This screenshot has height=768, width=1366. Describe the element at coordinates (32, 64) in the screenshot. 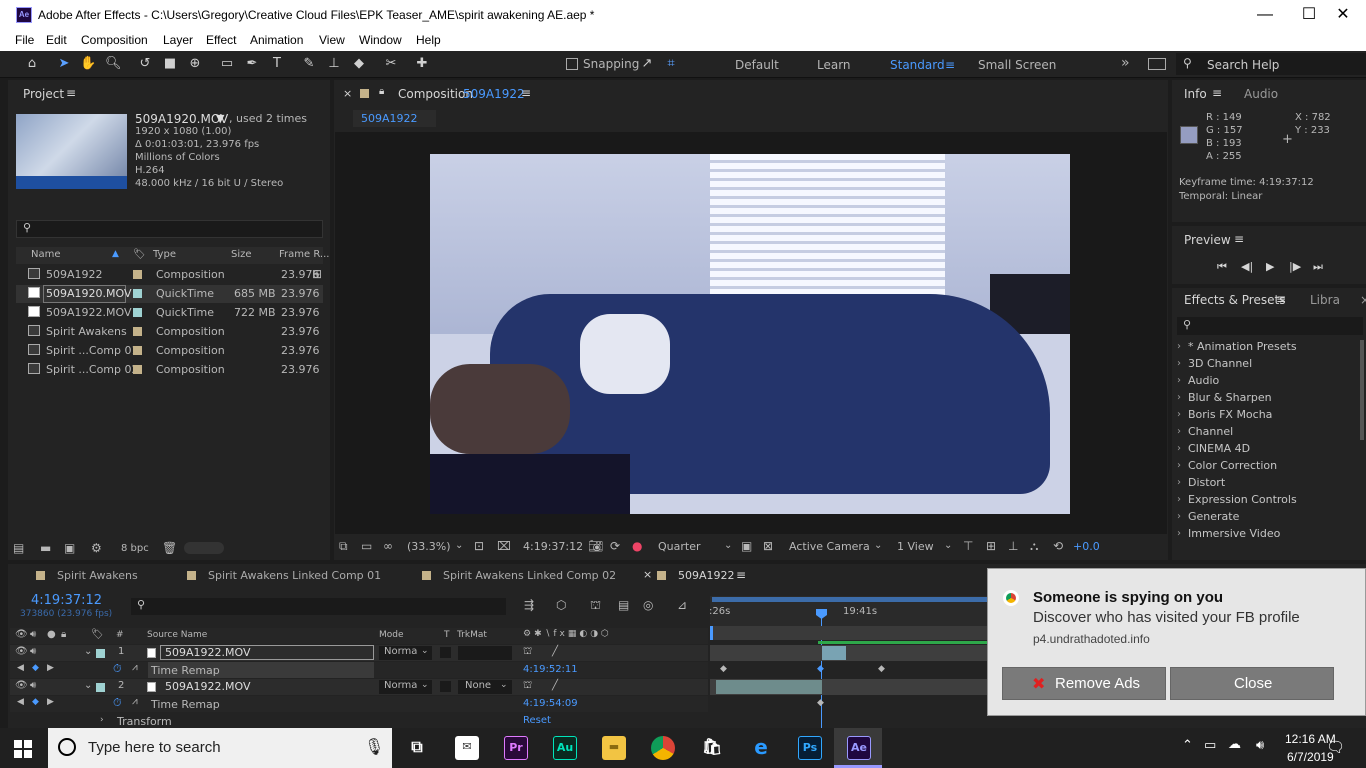

I see `home-icon: ⌂` at that location.